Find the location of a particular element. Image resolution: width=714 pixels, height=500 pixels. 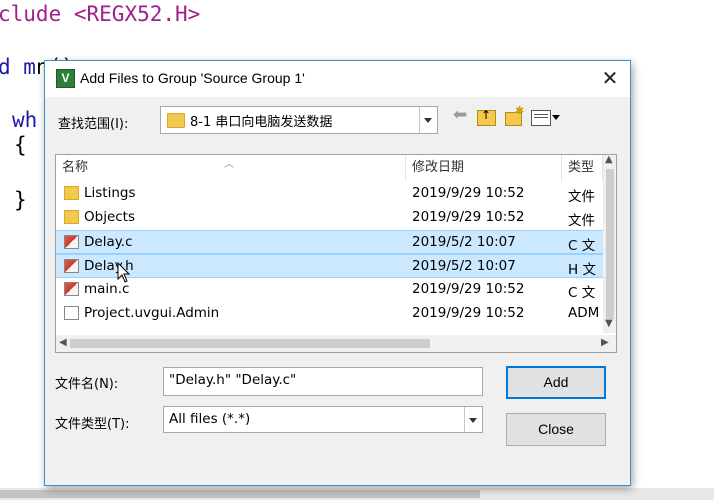

code-line-while: wh is located at coordinates (24, 120).